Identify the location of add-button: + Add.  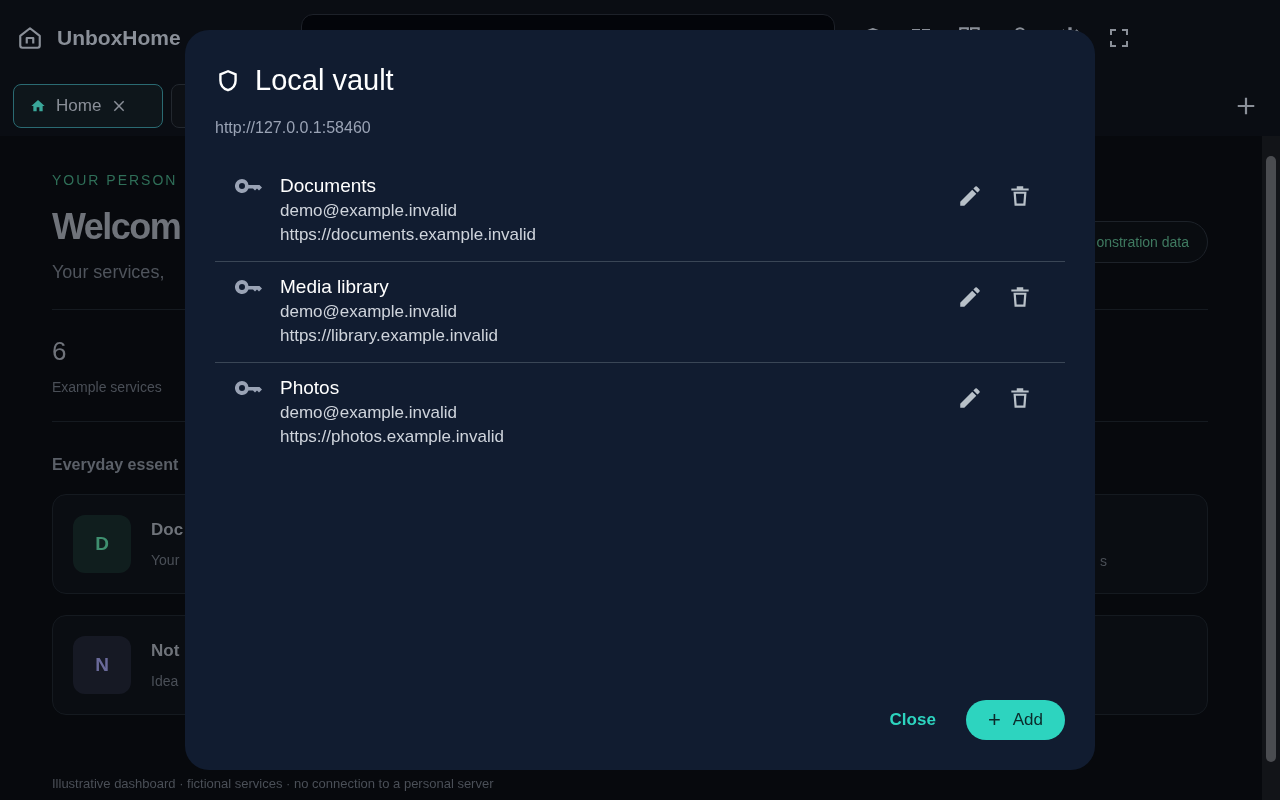
(1015, 720).